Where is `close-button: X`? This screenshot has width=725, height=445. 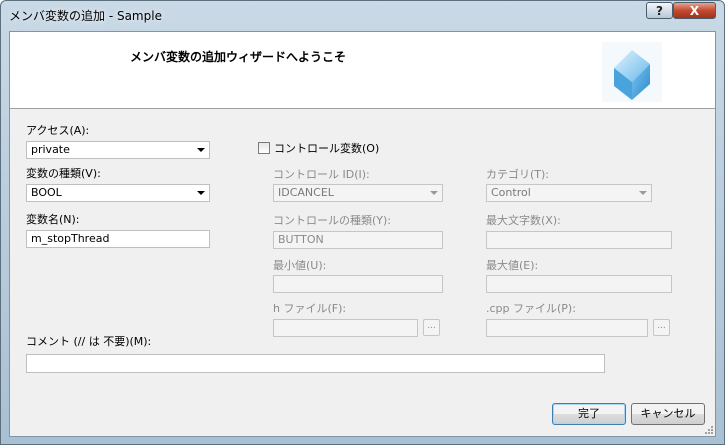
close-button: X is located at coordinates (694, 10).